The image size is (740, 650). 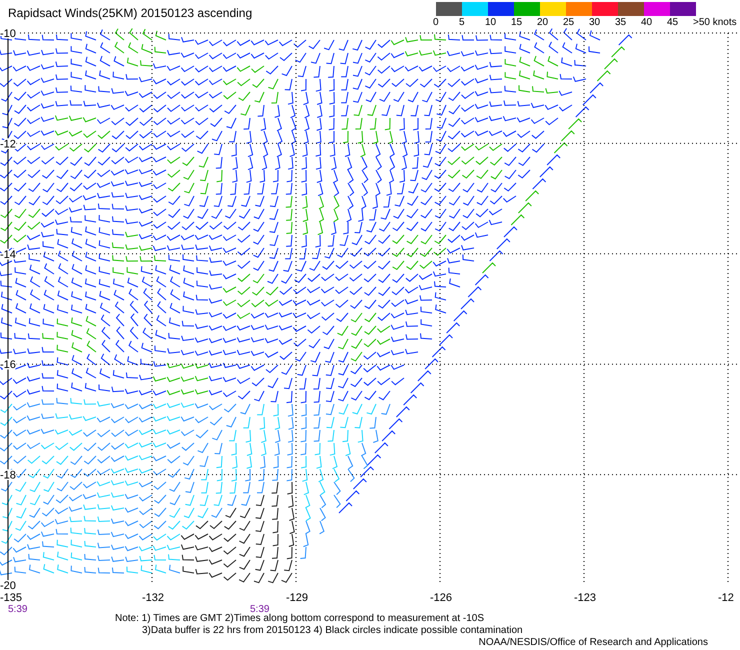 I want to click on longitude-label: -135, so click(x=11, y=598).